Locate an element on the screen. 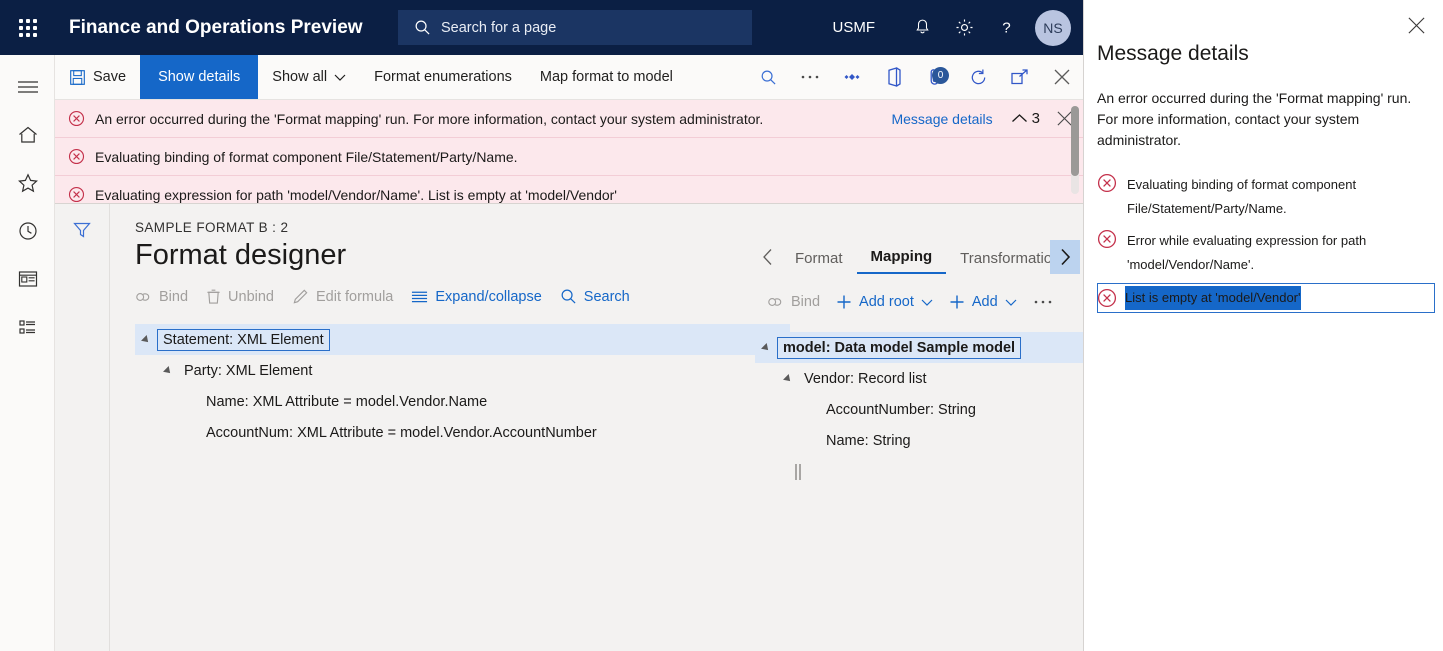 This screenshot has height=651, width=1443. clock-icon is located at coordinates (27, 231).